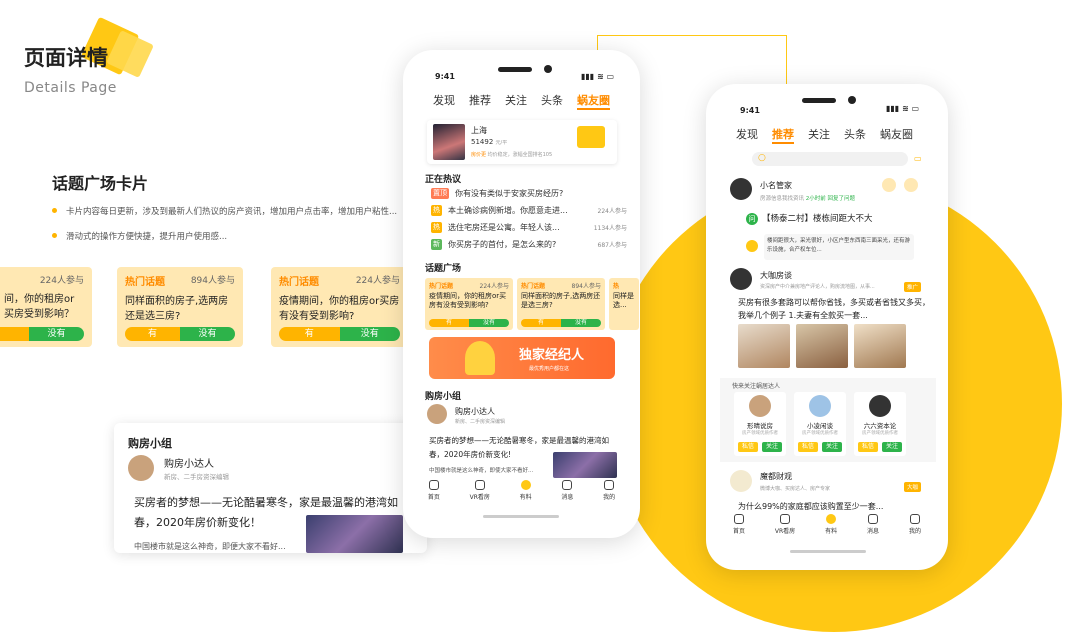 This screenshot has width=1067, height=632. What do you see at coordinates (479, 485) in the screenshot?
I see `book-icon` at bounding box center [479, 485].